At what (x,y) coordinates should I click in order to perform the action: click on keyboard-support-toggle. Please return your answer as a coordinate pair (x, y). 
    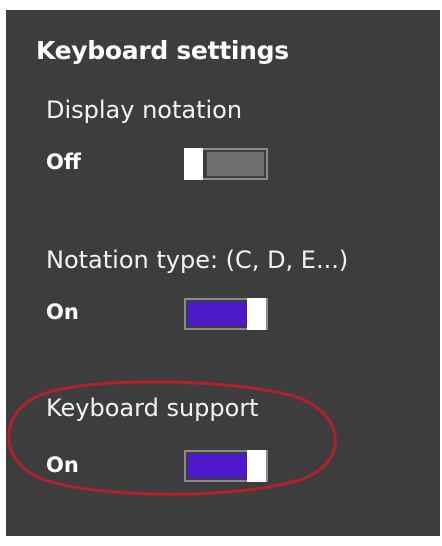
    Looking at the image, I should click on (226, 466).